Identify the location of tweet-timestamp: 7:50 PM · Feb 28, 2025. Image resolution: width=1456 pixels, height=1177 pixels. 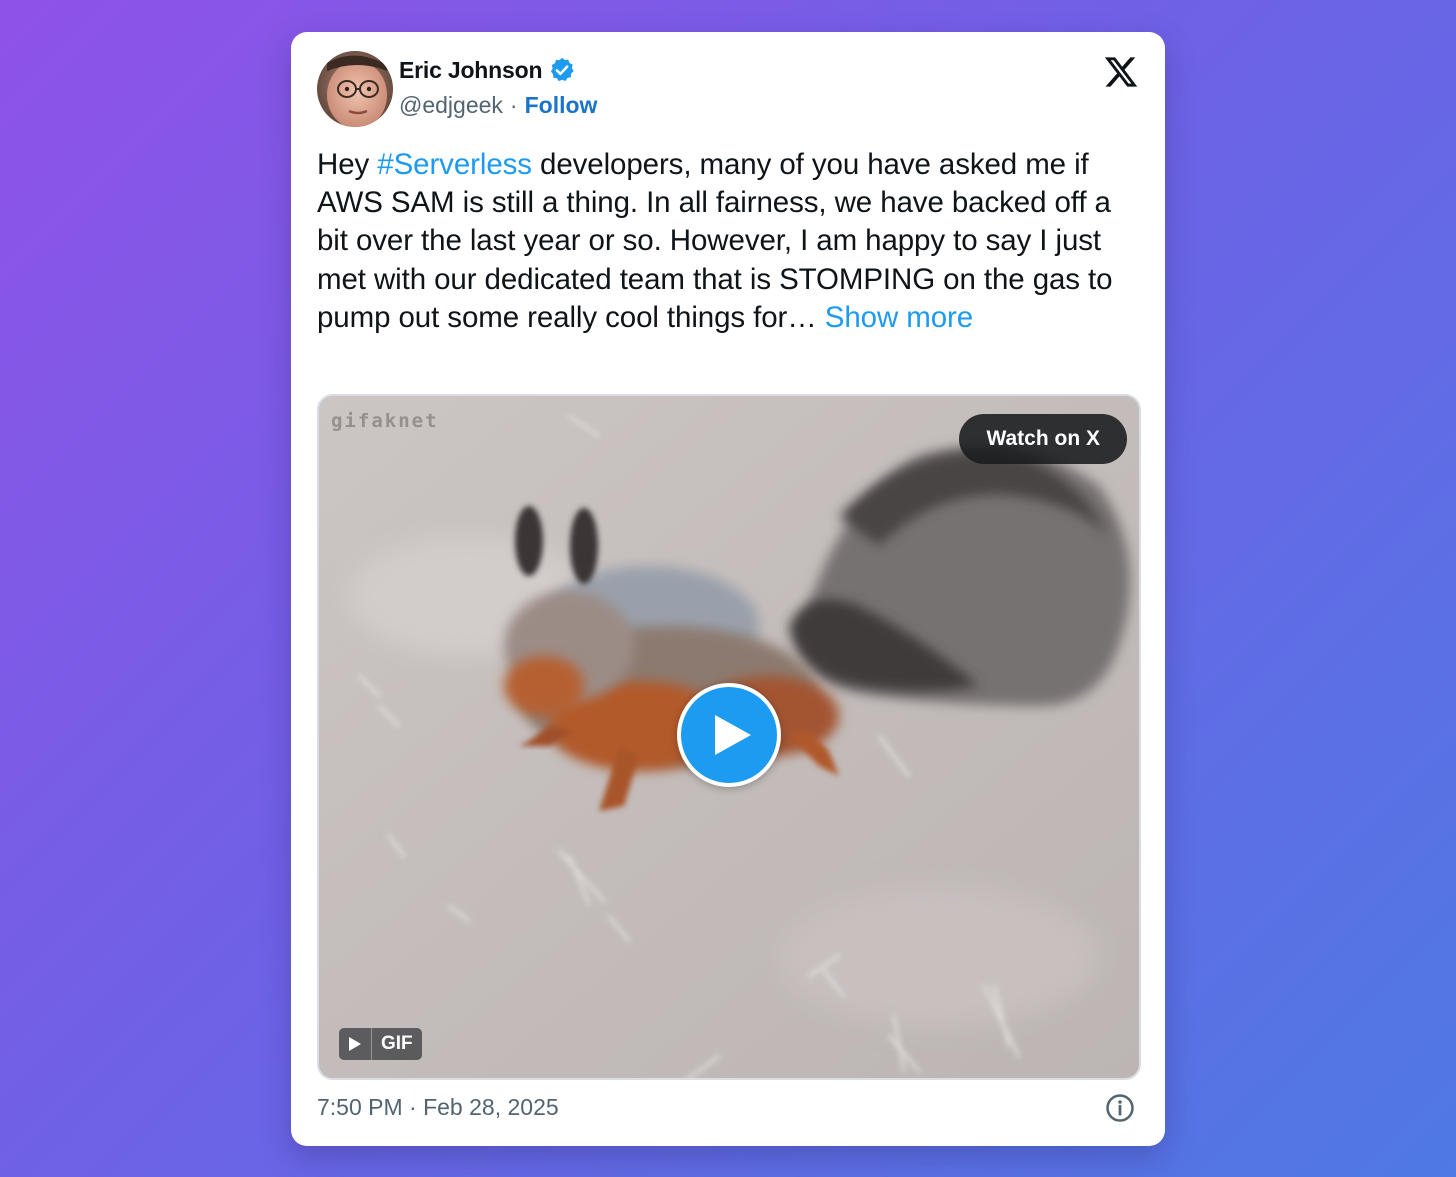
(438, 1107).